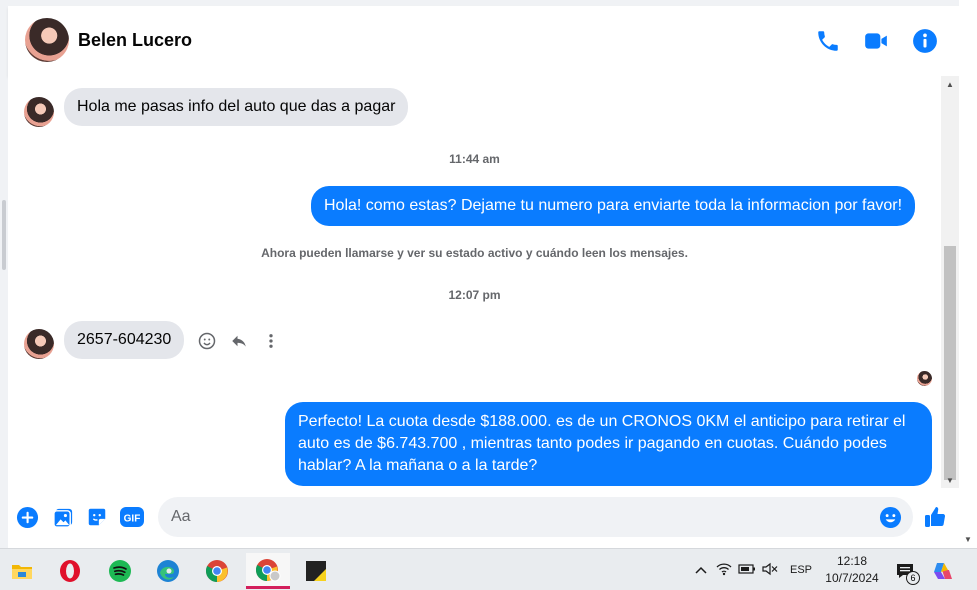  What do you see at coordinates (492, 41) in the screenshot?
I see `chat-header: Belen Lucero` at bounding box center [492, 41].